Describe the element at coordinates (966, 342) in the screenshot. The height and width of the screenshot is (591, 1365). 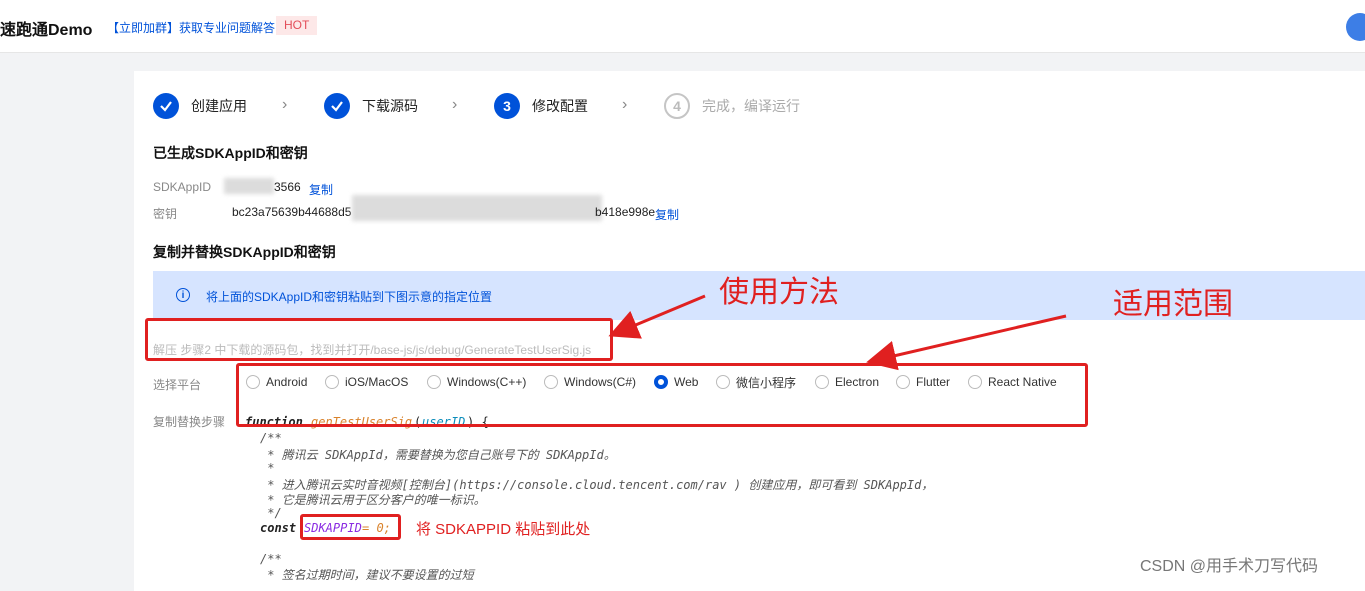
I see `arrow-to-scope-icon` at that location.